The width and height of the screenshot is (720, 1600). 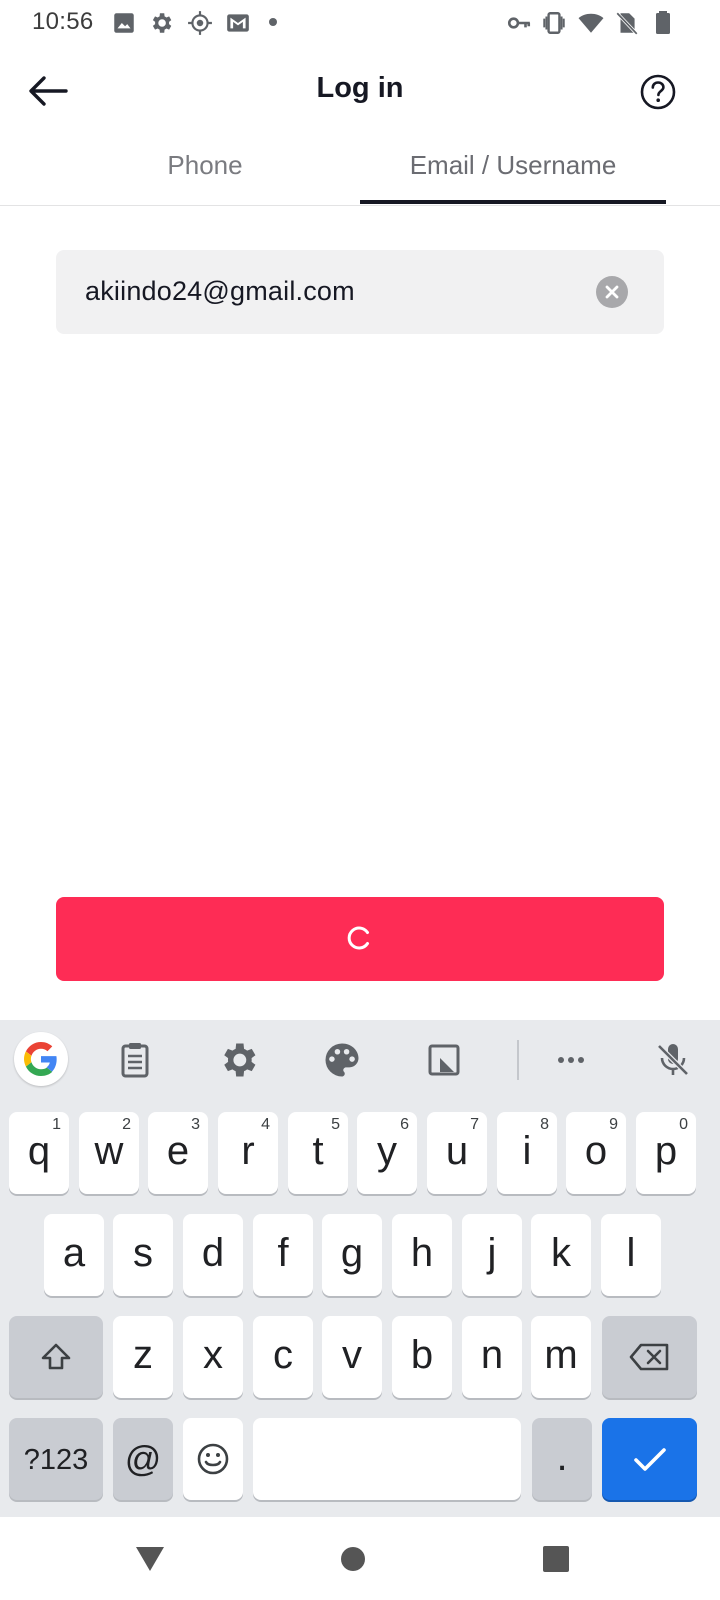 What do you see at coordinates (518, 1060) in the screenshot?
I see `toolbar-divider` at bounding box center [518, 1060].